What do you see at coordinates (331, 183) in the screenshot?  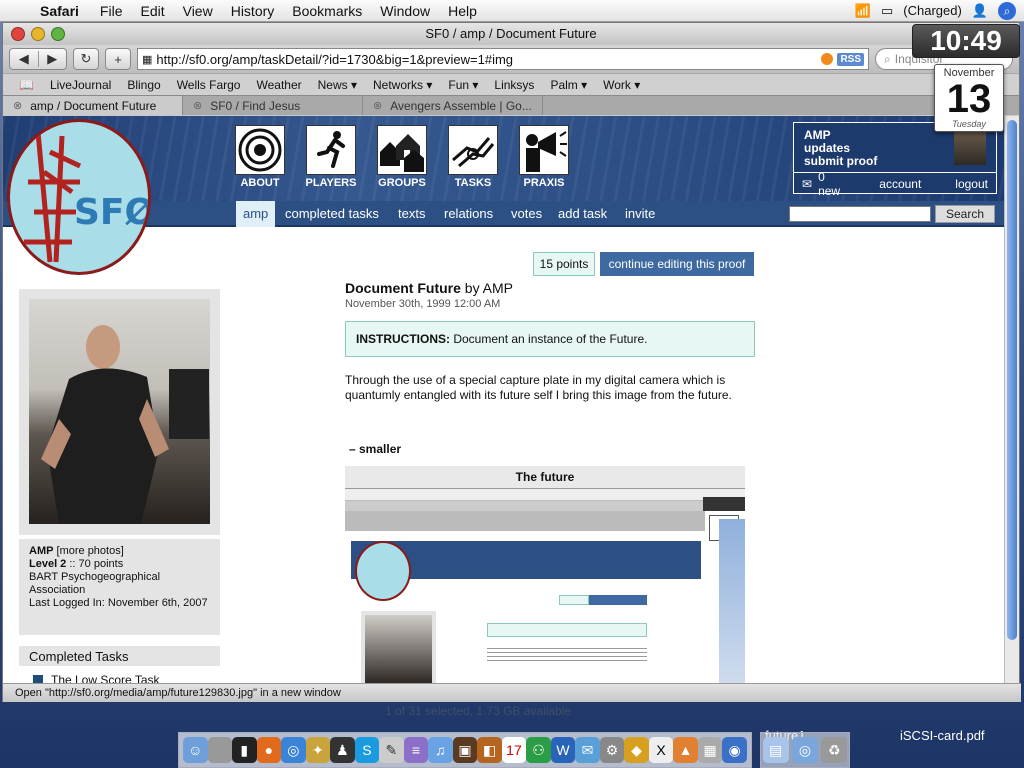 I see `nav-players: PLAYERS` at bounding box center [331, 183].